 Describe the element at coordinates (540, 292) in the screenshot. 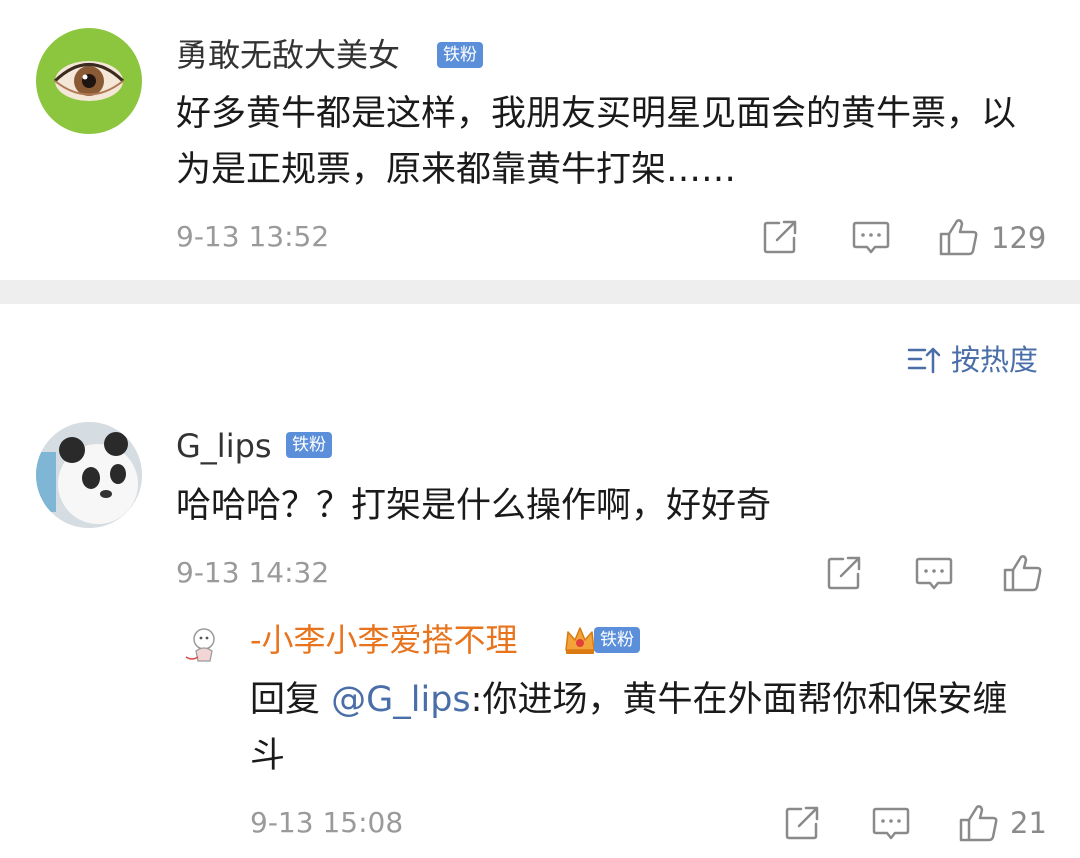

I see `section-divider` at that location.